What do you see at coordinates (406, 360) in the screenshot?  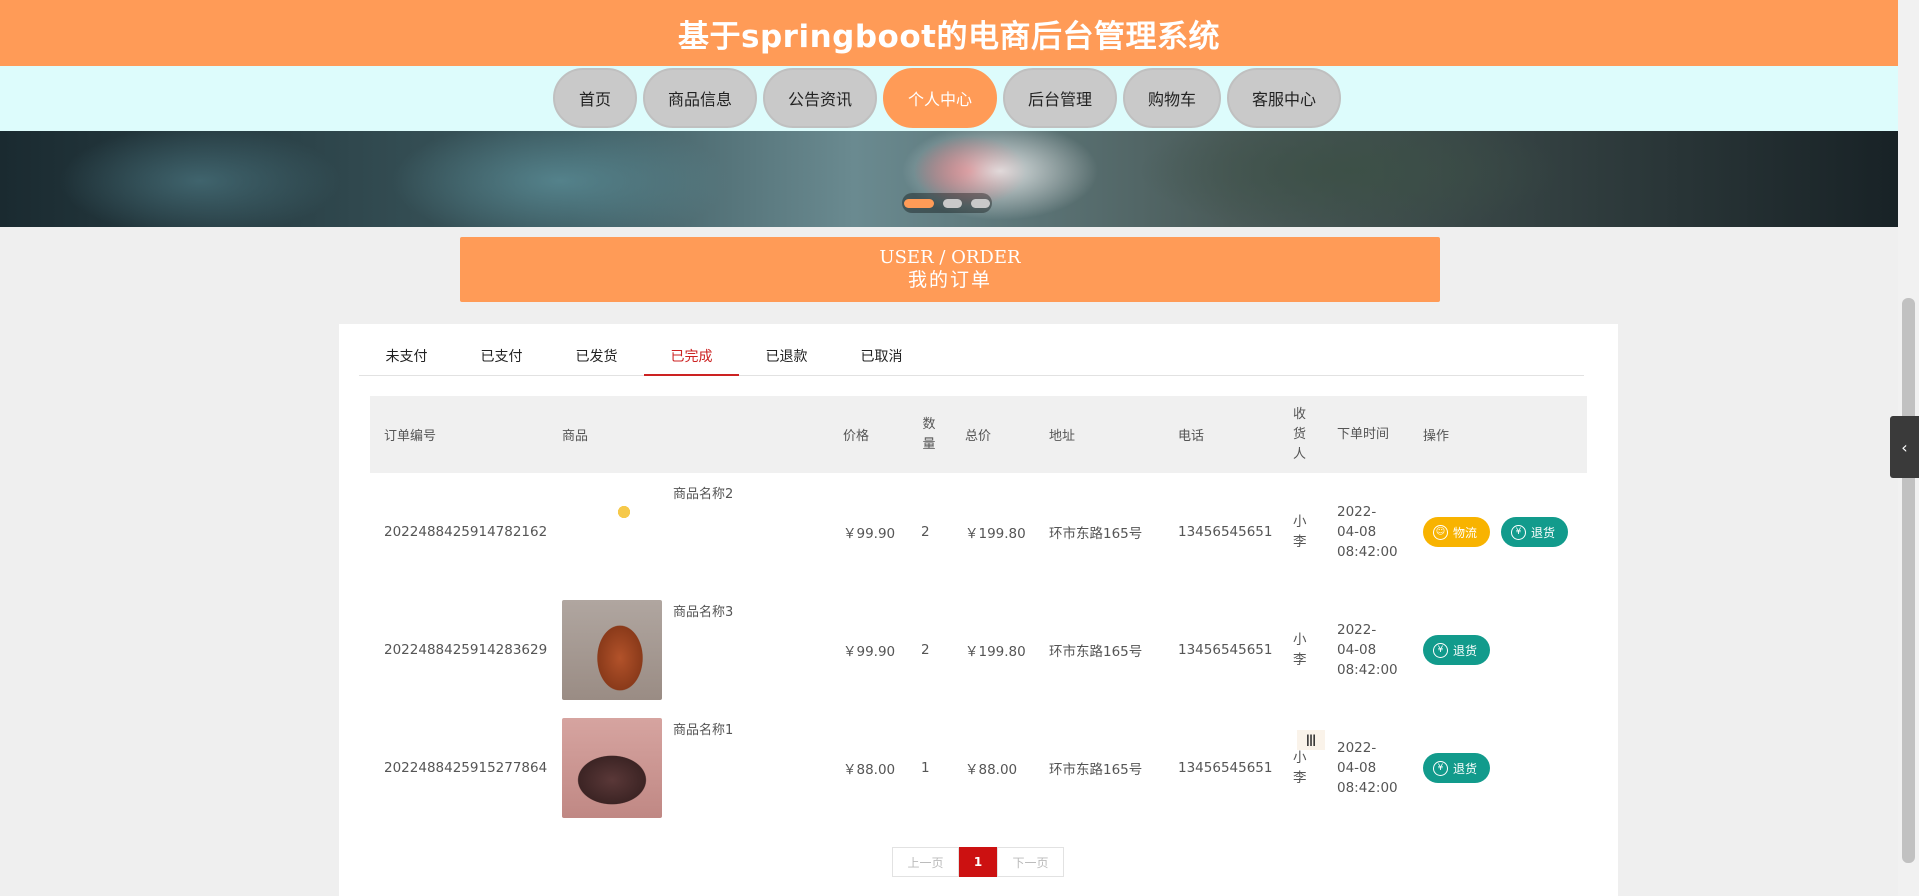 I see `tab-unpaid: 未支付` at bounding box center [406, 360].